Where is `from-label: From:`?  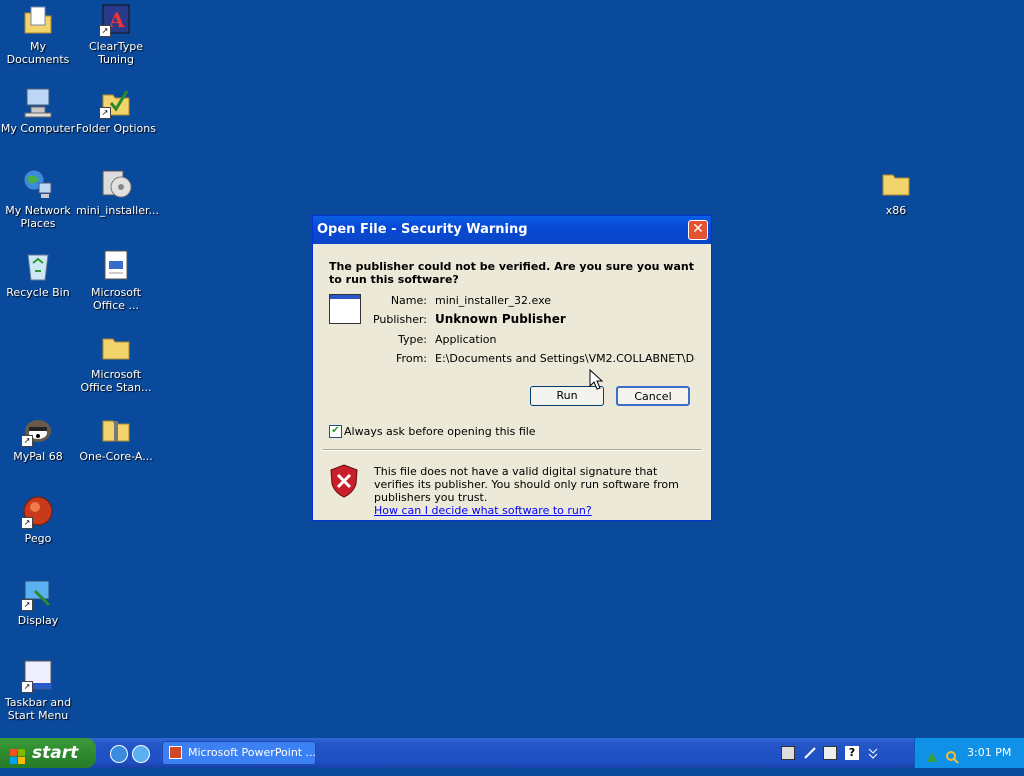 from-label: From: is located at coordinates (411, 358).